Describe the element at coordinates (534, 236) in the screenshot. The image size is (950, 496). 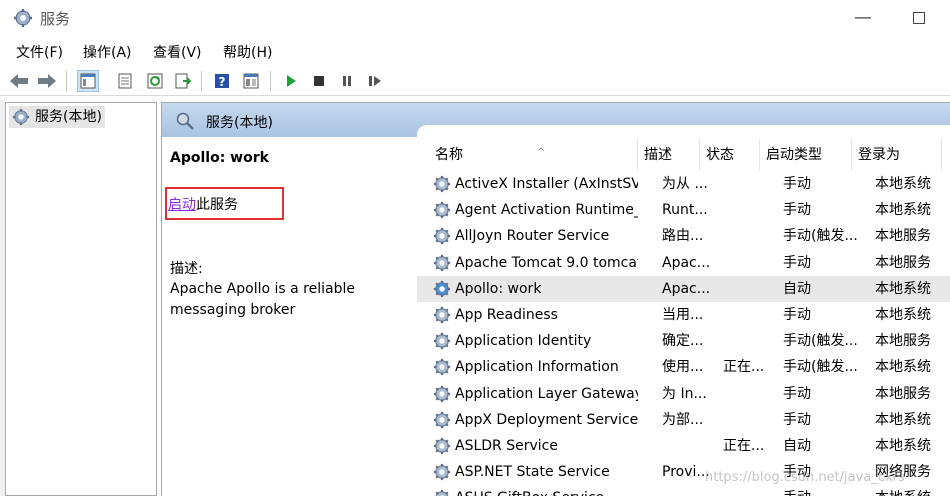
I see `cell-name: AllJoyn Router Service` at that location.